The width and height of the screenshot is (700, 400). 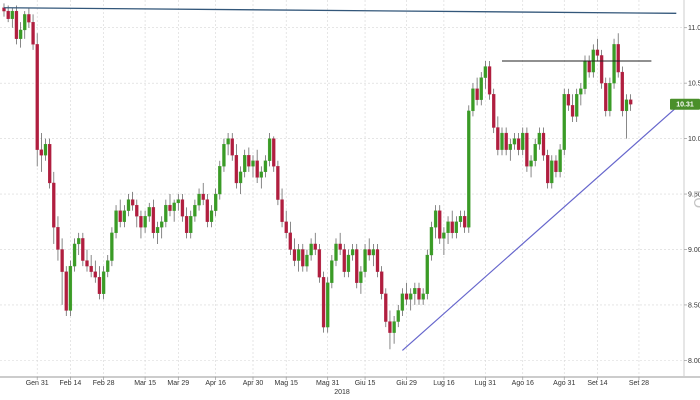 I want to click on last-price-value: 10.31, so click(x=685, y=105).